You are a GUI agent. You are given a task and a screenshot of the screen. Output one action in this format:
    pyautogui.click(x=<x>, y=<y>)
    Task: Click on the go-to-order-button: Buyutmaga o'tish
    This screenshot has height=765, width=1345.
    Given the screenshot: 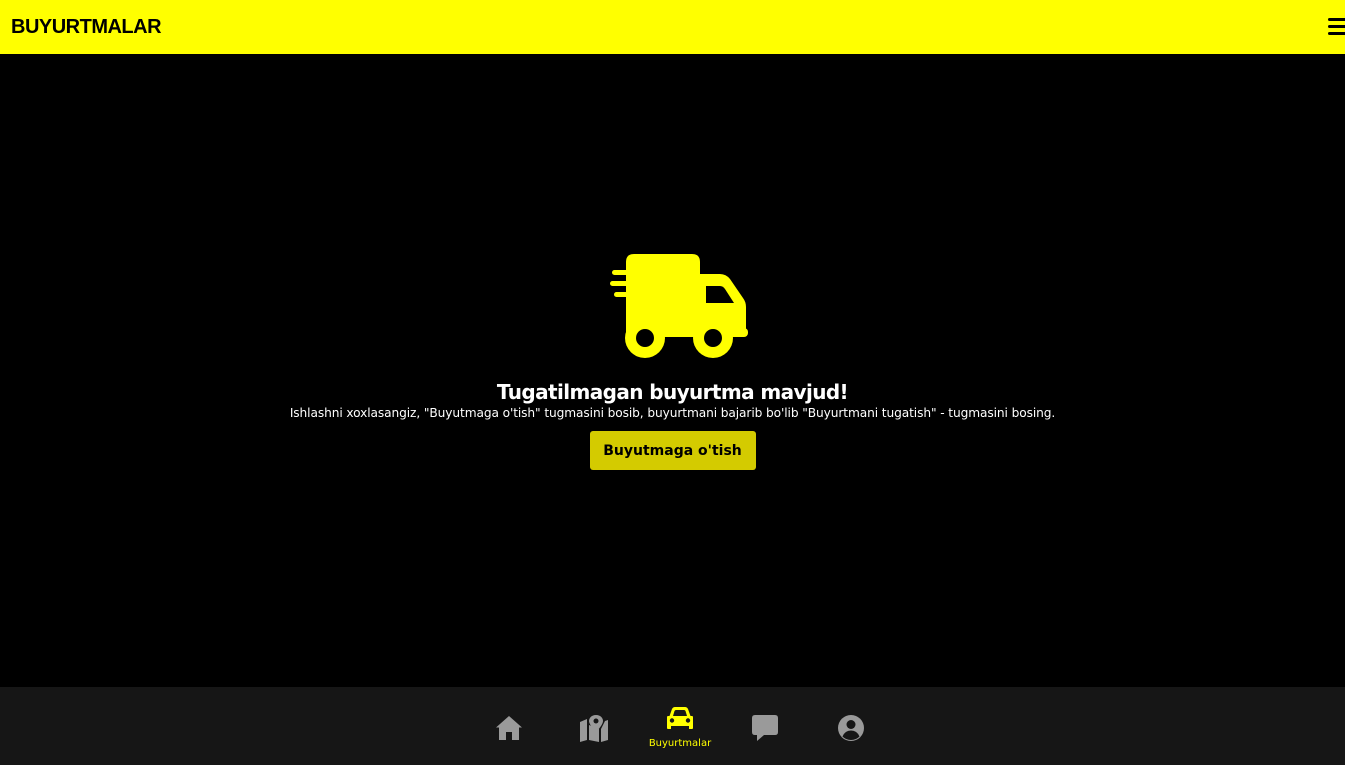 What is the action you would take?
    pyautogui.click(x=672, y=450)
    